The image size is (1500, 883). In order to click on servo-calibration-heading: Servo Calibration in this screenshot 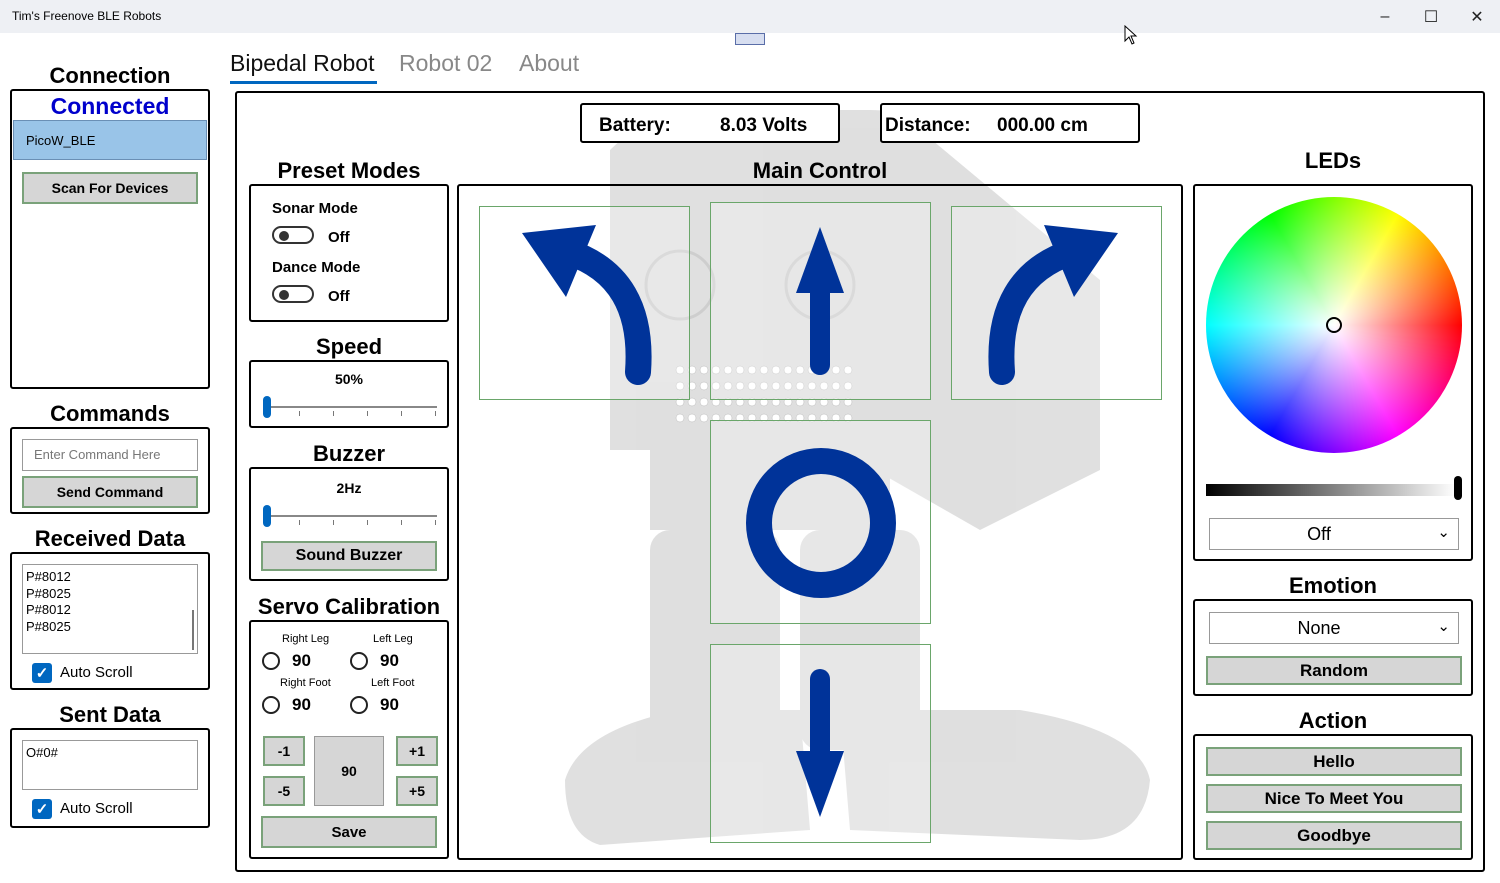, I will do `click(349, 606)`.